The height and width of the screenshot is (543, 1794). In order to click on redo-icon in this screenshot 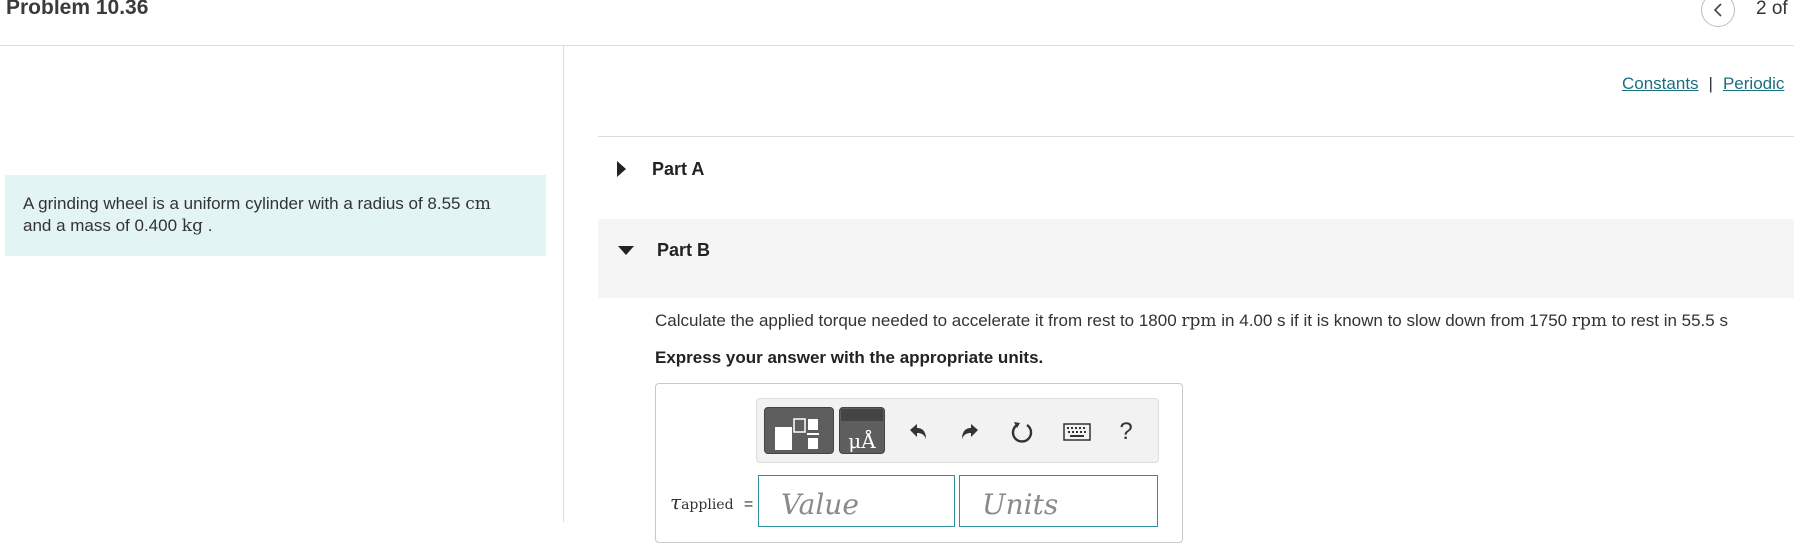, I will do `click(970, 431)`.